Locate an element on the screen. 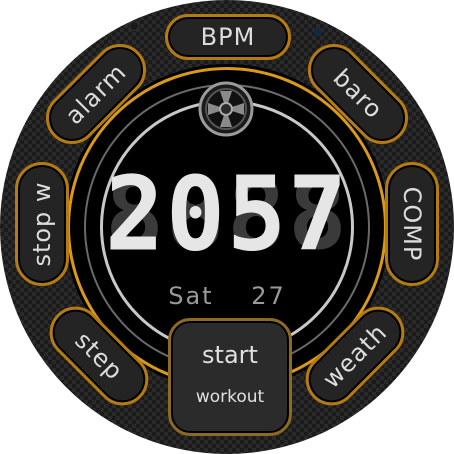 Image resolution: width=454 pixels, height=454 pixels. start-workout-line2: workout is located at coordinates (230, 397).